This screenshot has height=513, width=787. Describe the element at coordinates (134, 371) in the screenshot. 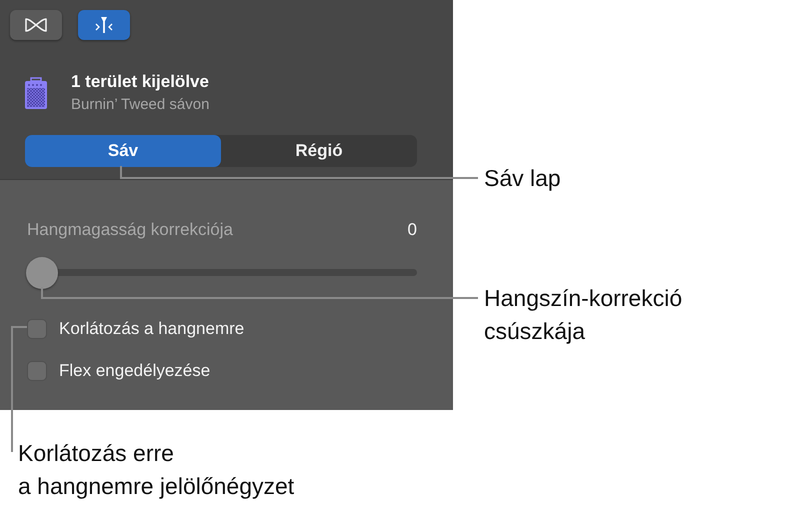

I see `checkbox-label: Flex engedélyezése` at that location.